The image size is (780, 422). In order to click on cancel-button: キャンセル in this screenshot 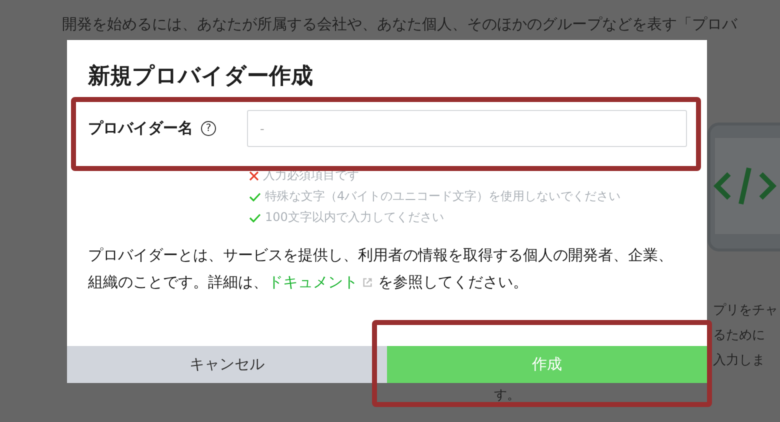, I will do `click(227, 364)`.